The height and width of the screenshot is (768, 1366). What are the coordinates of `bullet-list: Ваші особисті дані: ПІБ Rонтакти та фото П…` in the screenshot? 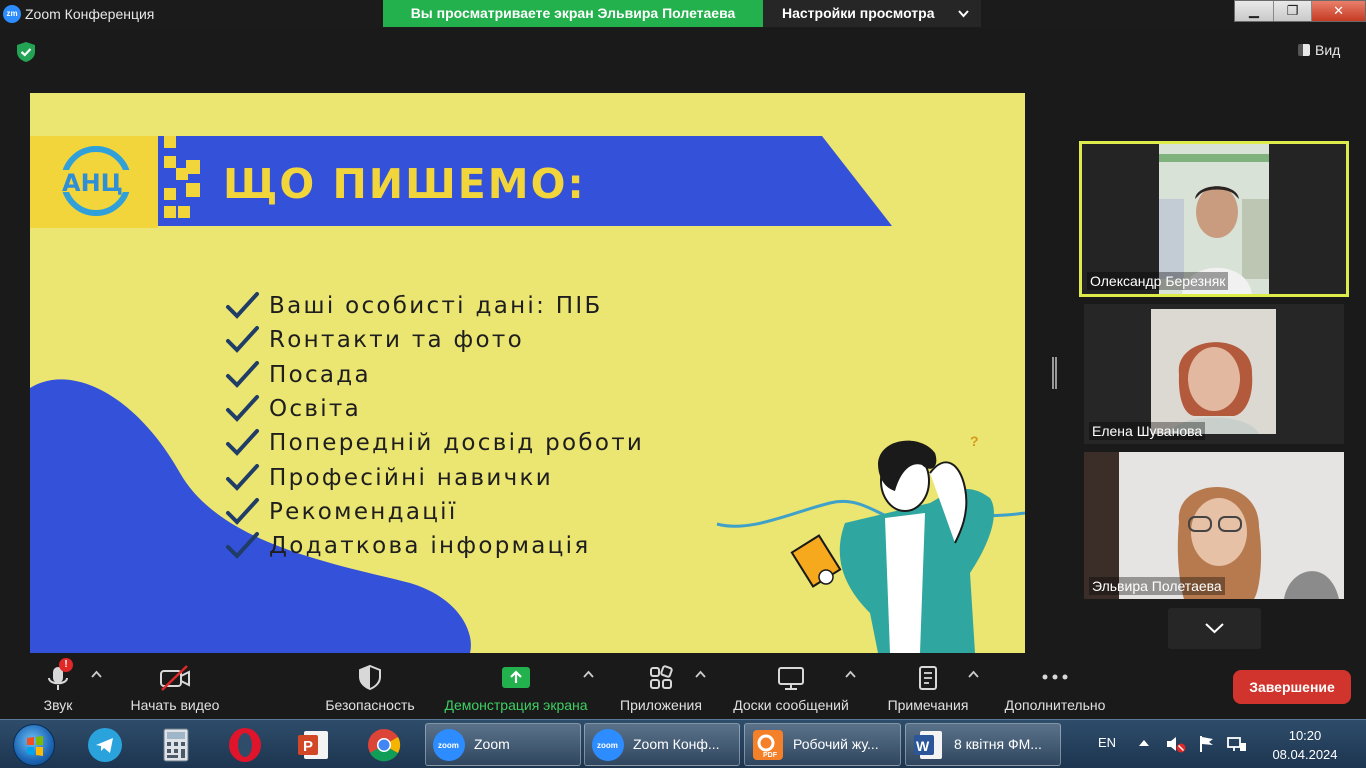 It's located at (434, 426).